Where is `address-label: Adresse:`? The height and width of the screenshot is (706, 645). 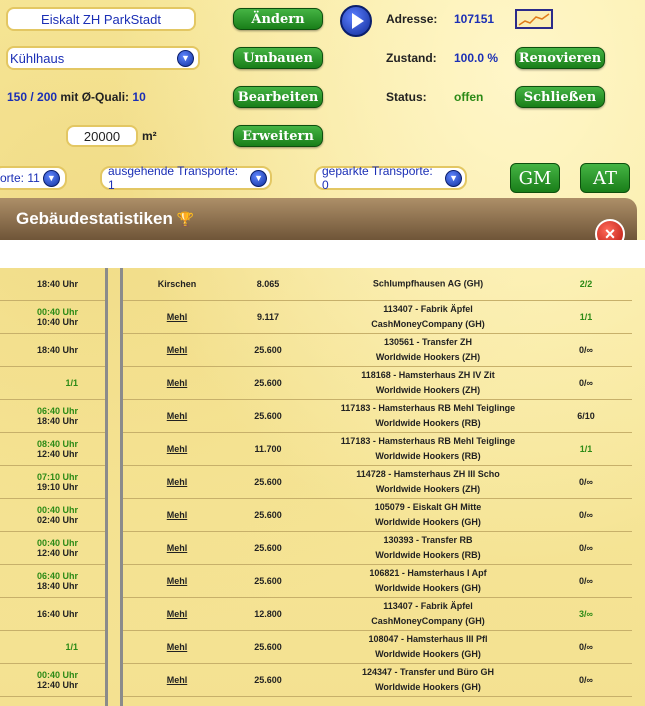
address-label: Adresse: is located at coordinates (412, 19).